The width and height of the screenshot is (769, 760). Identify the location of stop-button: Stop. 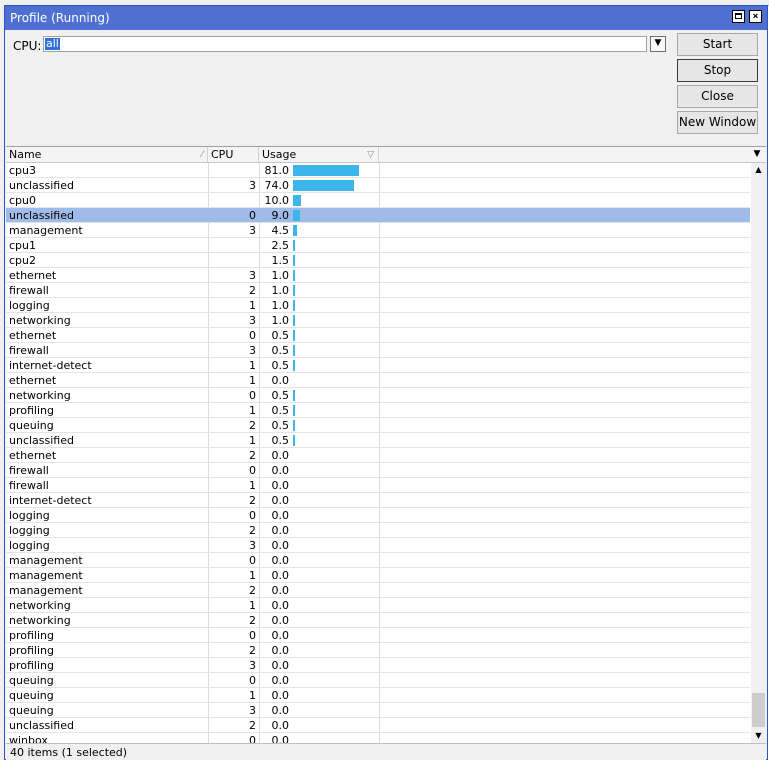
(717, 70).